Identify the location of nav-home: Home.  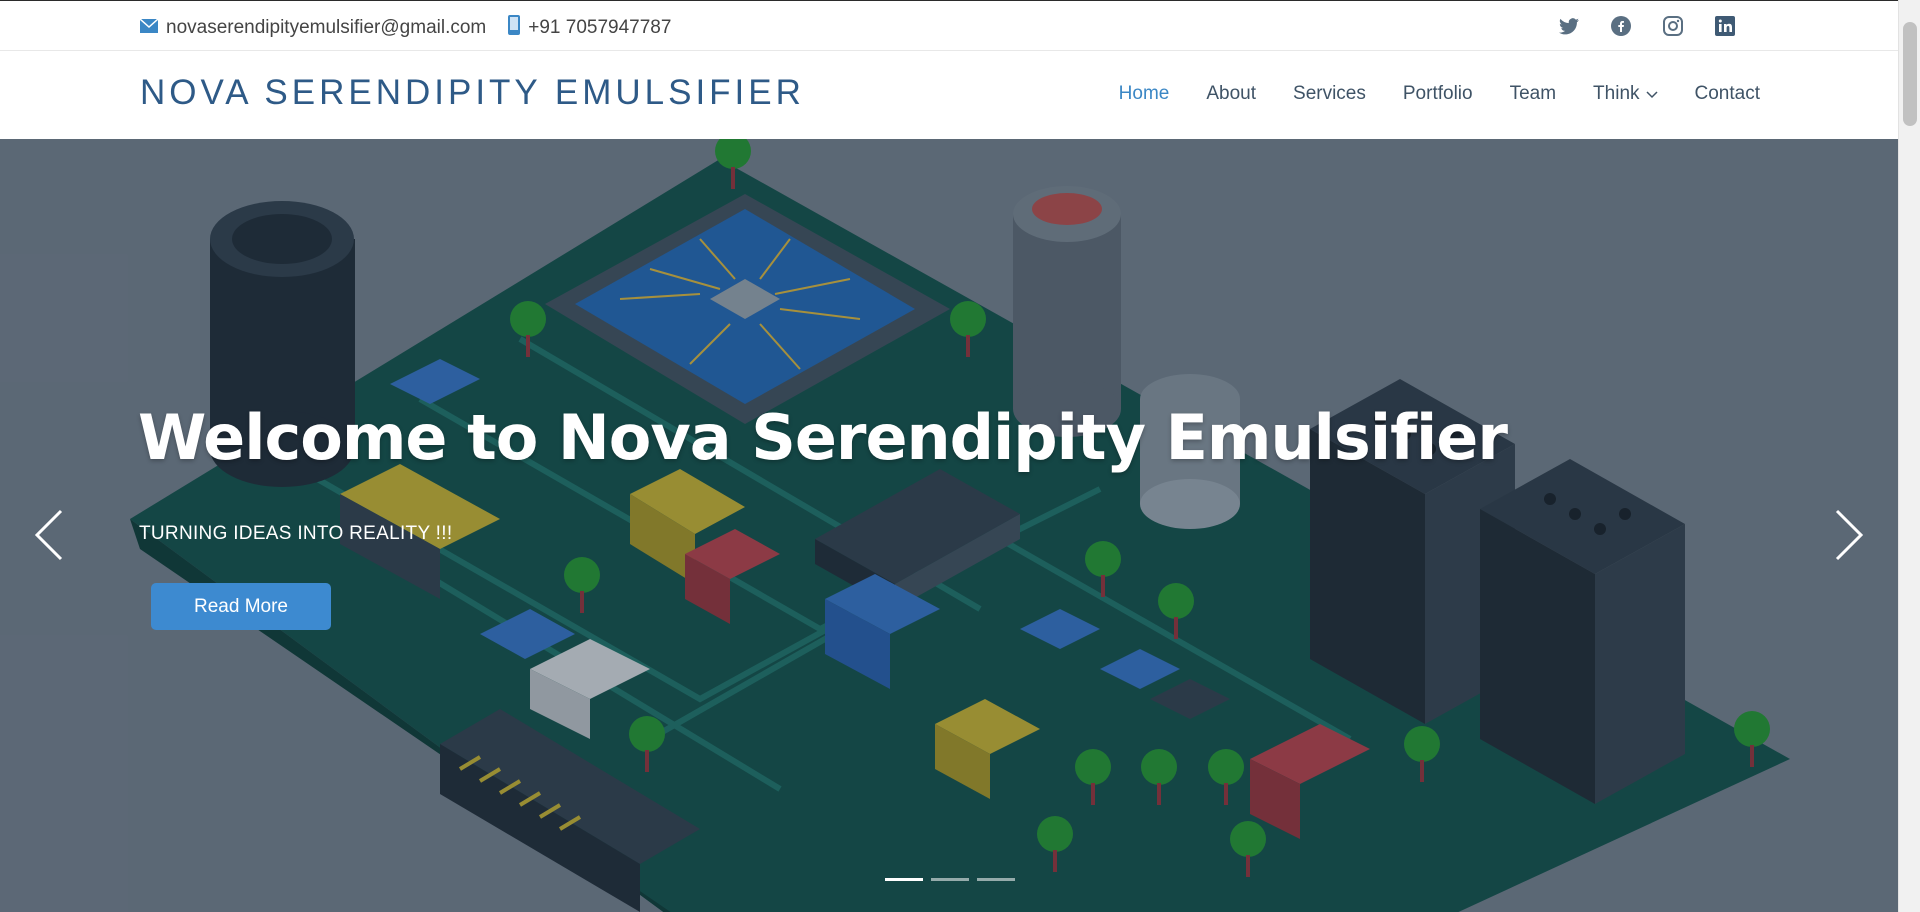
(1144, 94).